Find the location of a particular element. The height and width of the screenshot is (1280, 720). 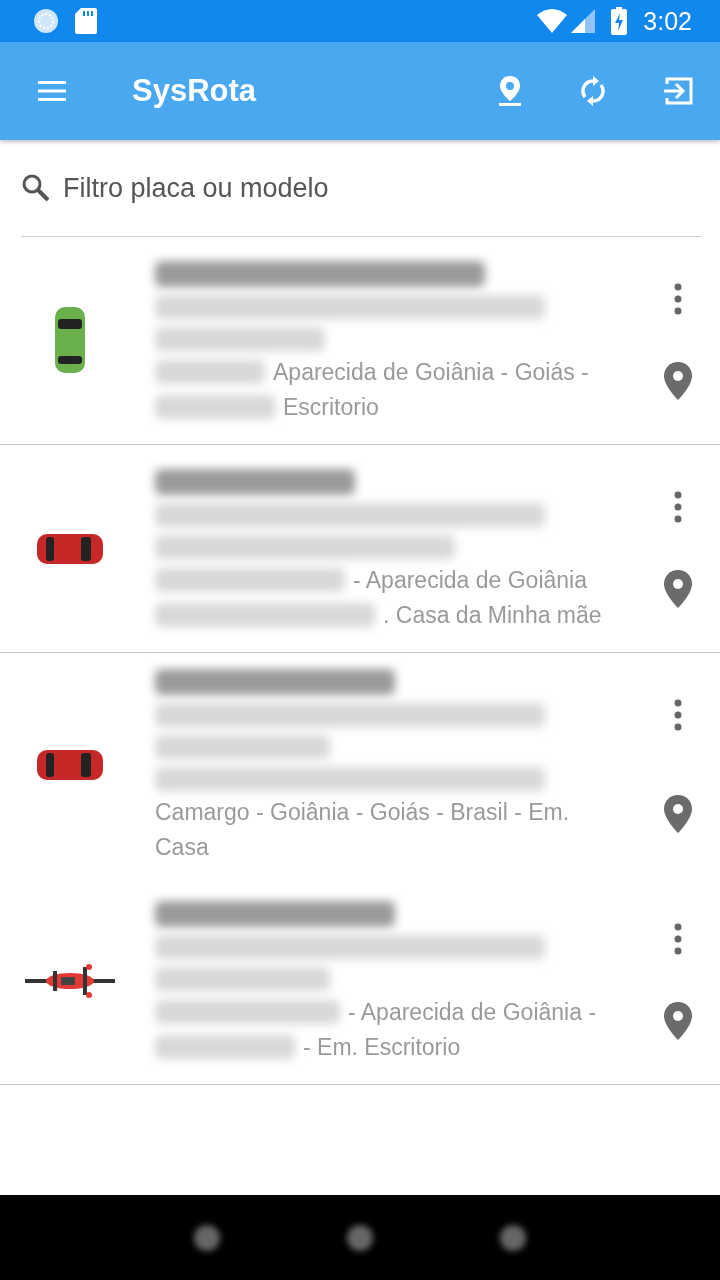

menu-button is located at coordinates (52, 91).